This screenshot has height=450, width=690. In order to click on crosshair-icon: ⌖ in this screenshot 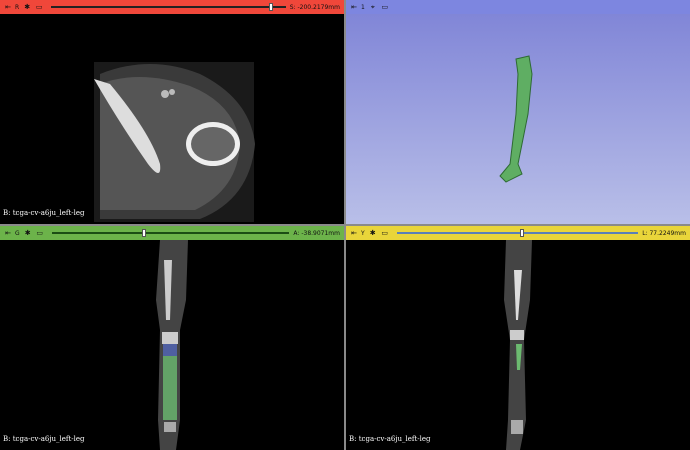, I will do `click(373, 7)`.